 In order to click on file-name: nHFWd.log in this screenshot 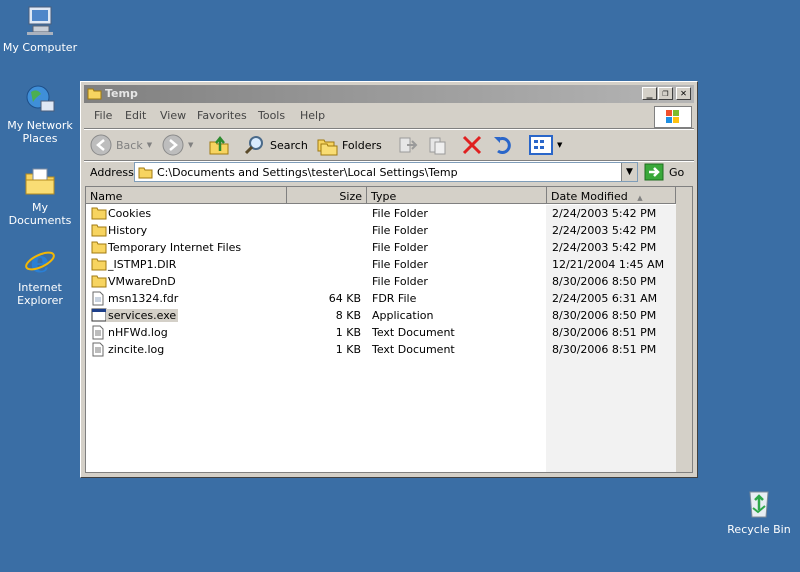, I will do `click(138, 332)`.